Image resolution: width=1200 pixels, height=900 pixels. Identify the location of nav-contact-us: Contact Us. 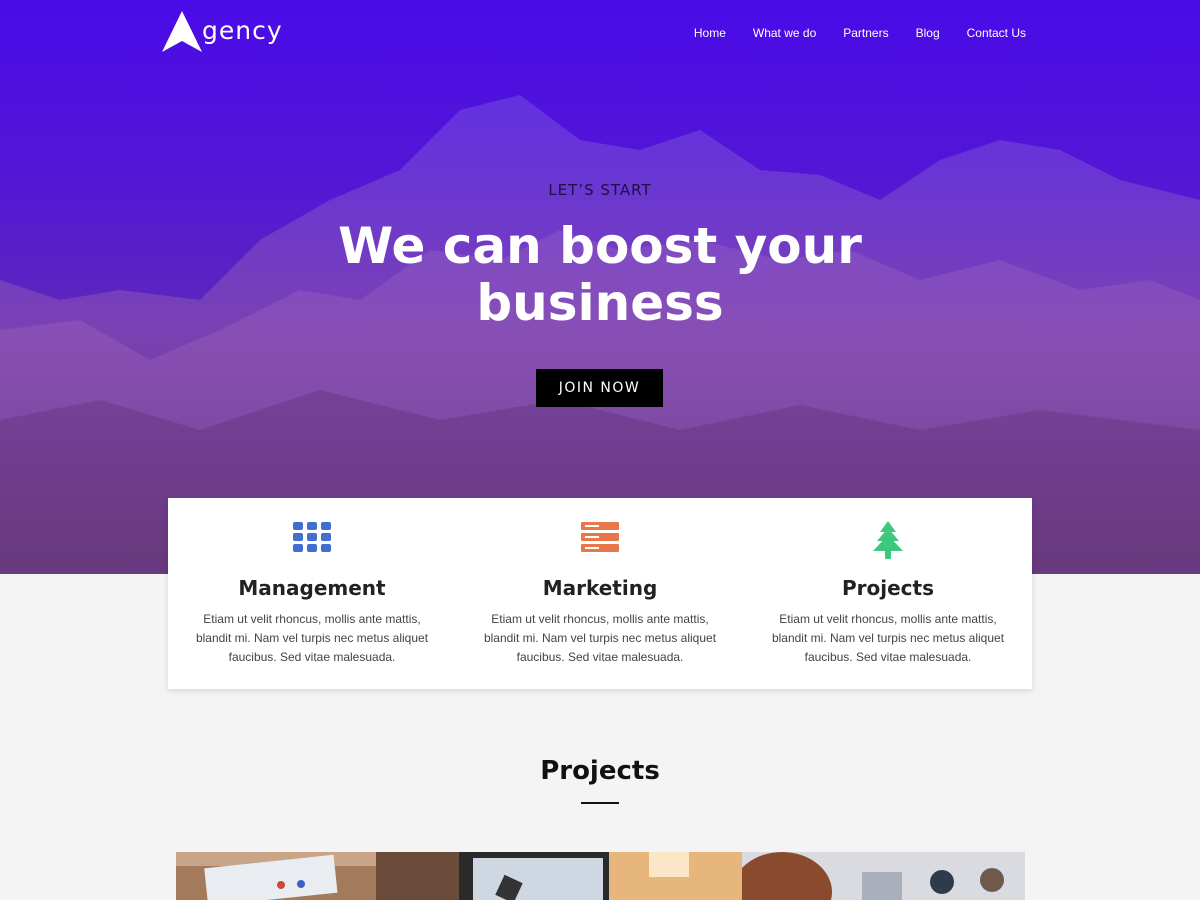
(996, 33).